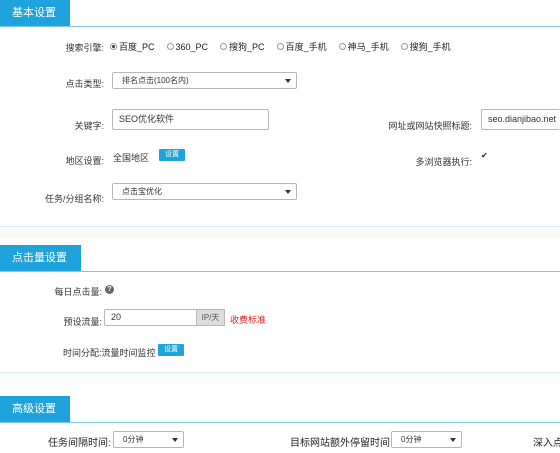 This screenshot has width=560, height=453. What do you see at coordinates (363, 46) in the screenshot?
I see `engine-radio-shenma-mobile: 神马_手机` at bounding box center [363, 46].